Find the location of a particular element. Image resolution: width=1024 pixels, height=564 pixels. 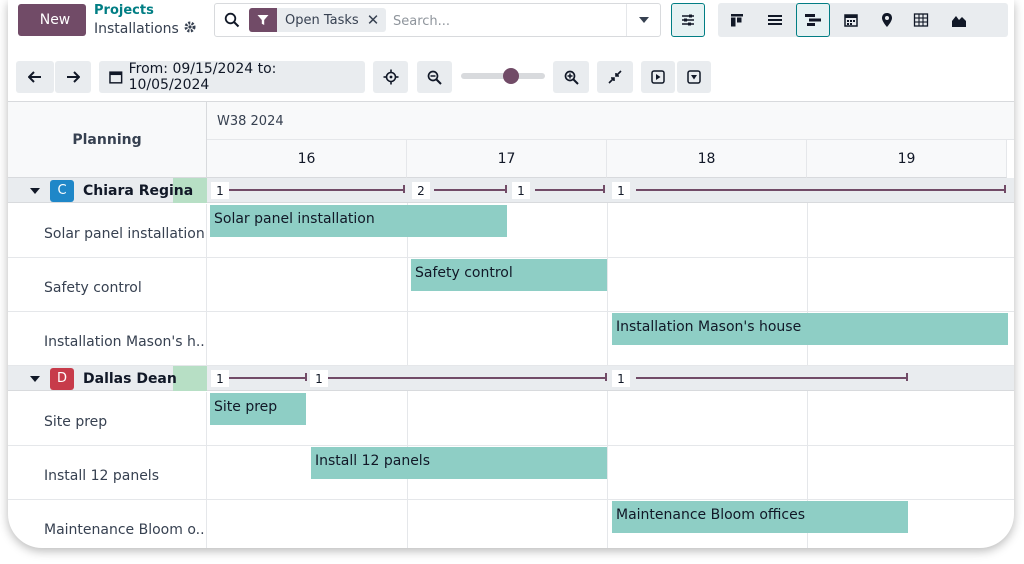

task-bar: Site prep is located at coordinates (258, 409).